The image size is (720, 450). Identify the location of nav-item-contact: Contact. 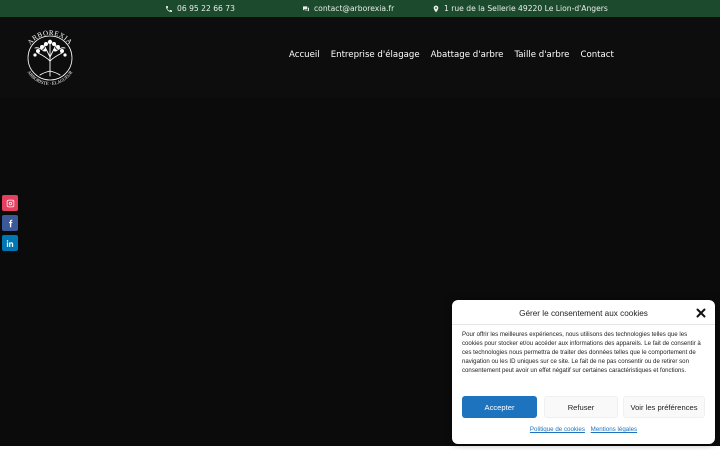
(596, 55).